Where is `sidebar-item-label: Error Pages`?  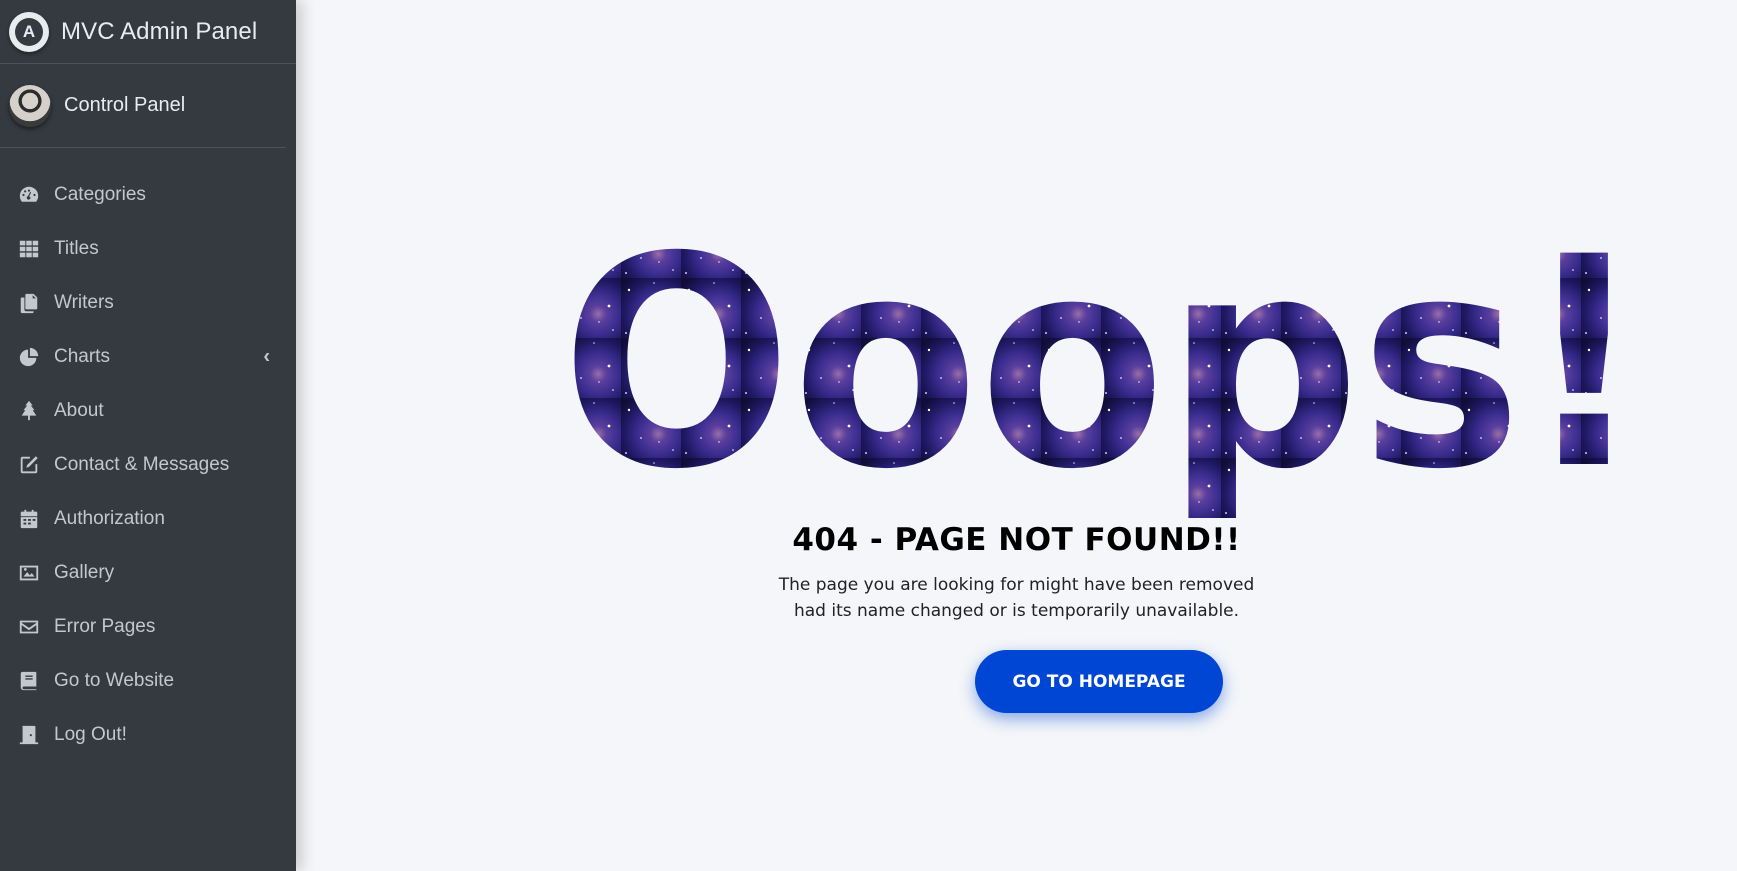
sidebar-item-label: Error Pages is located at coordinates (105, 626).